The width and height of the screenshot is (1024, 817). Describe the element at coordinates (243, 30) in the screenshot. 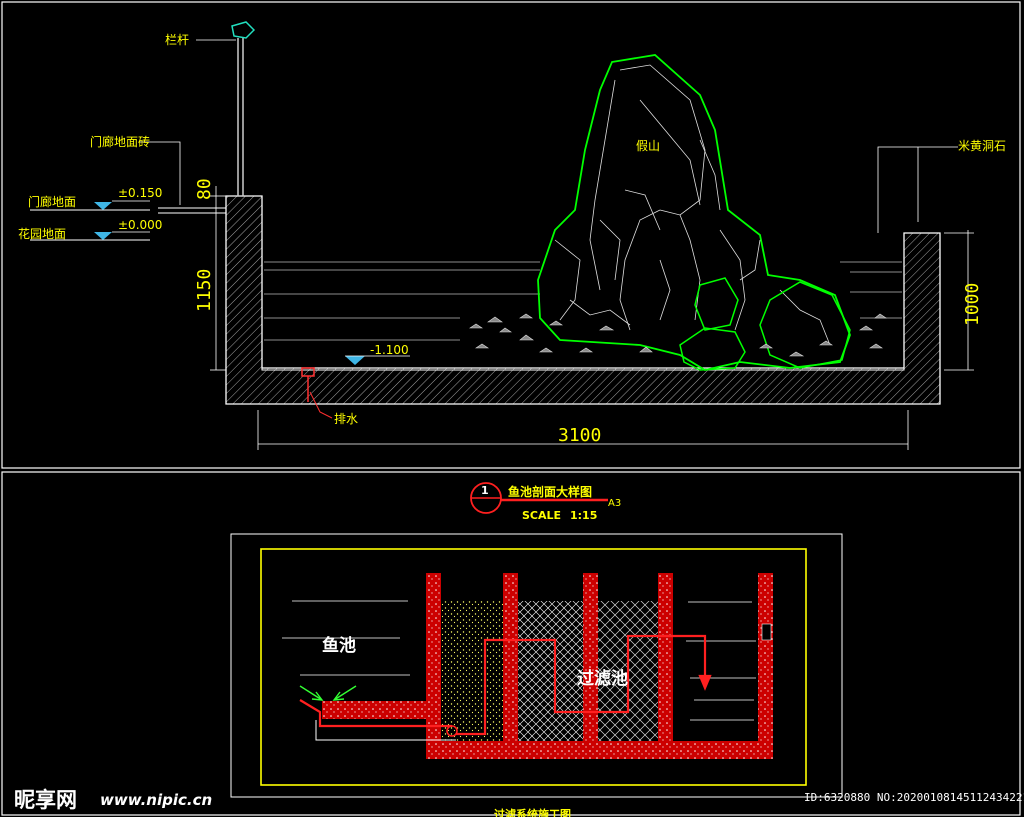

I see `lamp-head` at that location.